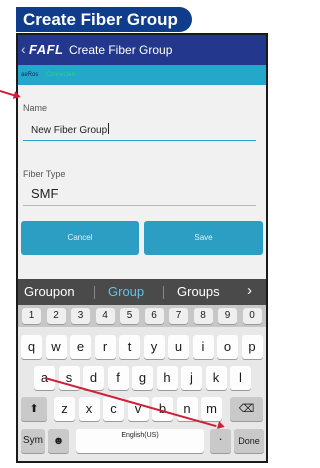 This screenshot has width=320, height=468. What do you see at coordinates (203, 238) in the screenshot?
I see `save-button: Save` at bounding box center [203, 238].